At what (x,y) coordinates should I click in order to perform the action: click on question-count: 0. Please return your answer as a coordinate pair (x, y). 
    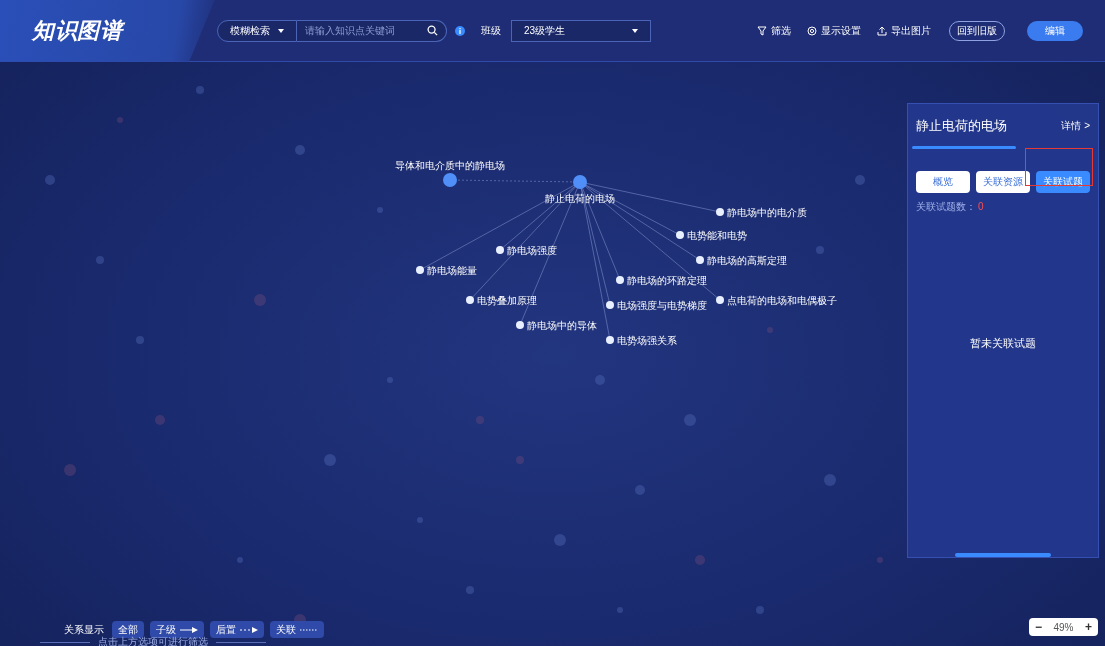
    Looking at the image, I should click on (981, 206).